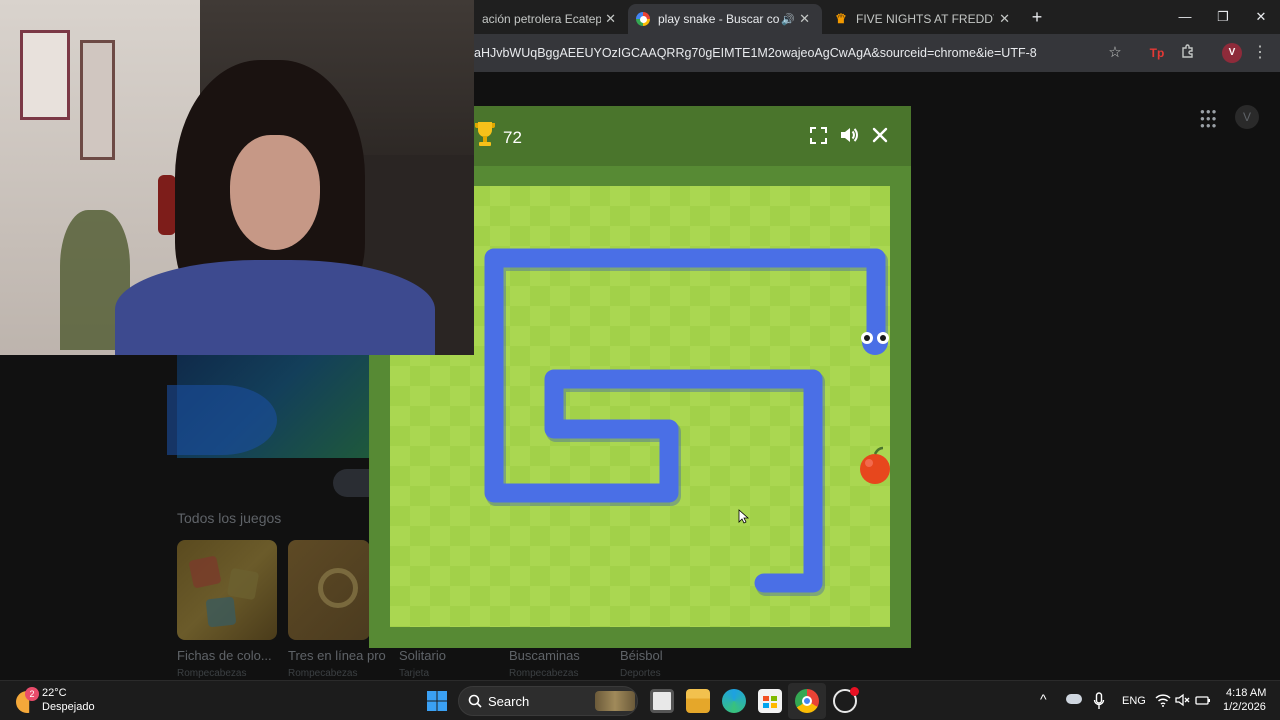 The width and height of the screenshot is (1280, 720). Describe the element at coordinates (770, 701) in the screenshot. I see `store-icon` at that location.